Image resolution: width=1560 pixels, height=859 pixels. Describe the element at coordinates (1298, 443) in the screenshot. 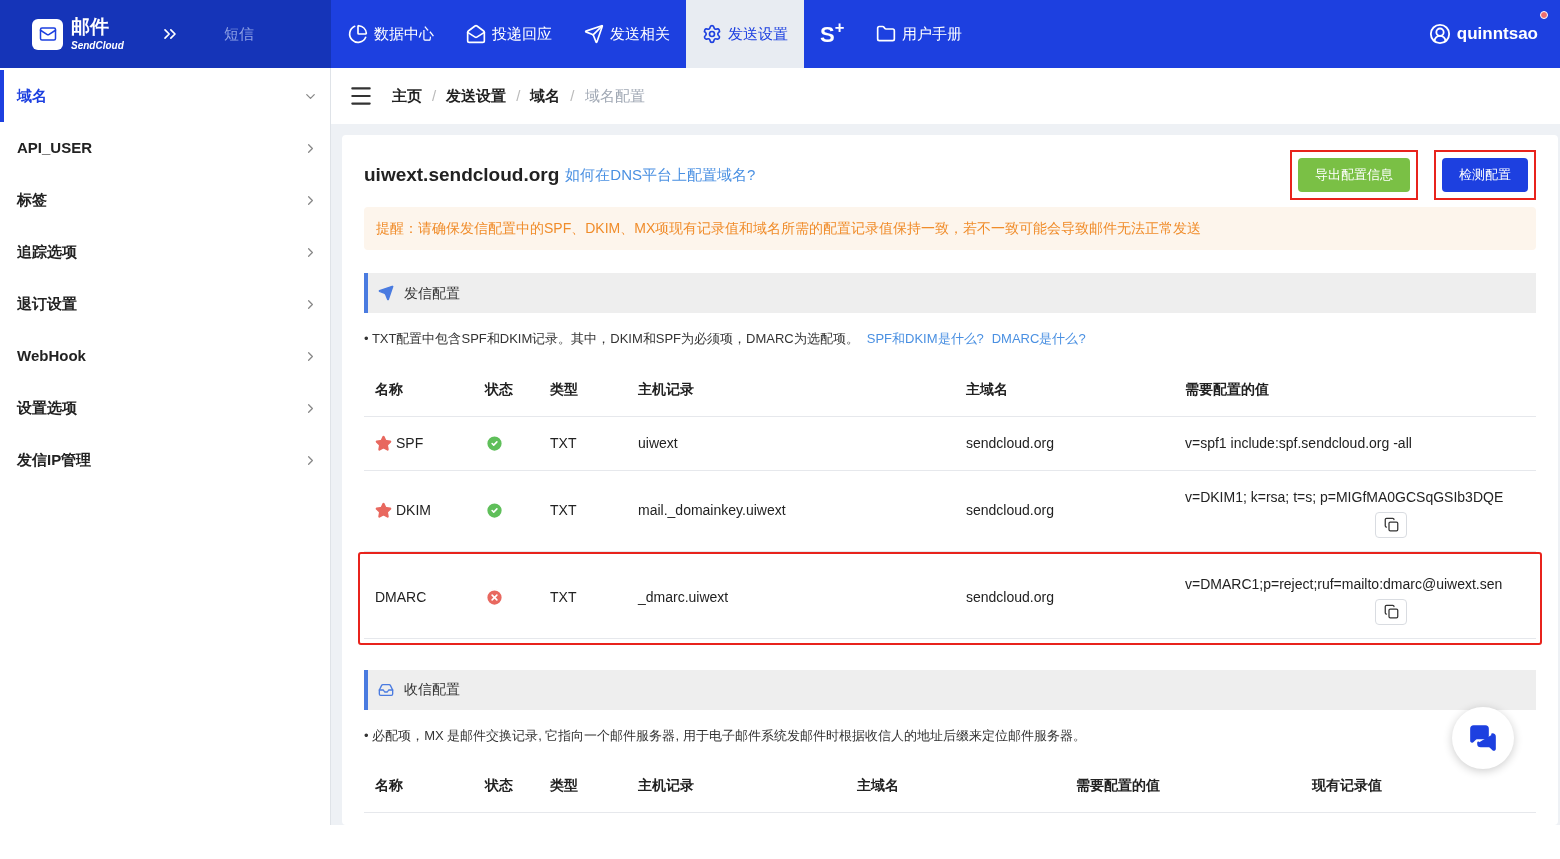

I see `table-cell-text: v=spf1 include:spf.sendcloud.org -all` at that location.